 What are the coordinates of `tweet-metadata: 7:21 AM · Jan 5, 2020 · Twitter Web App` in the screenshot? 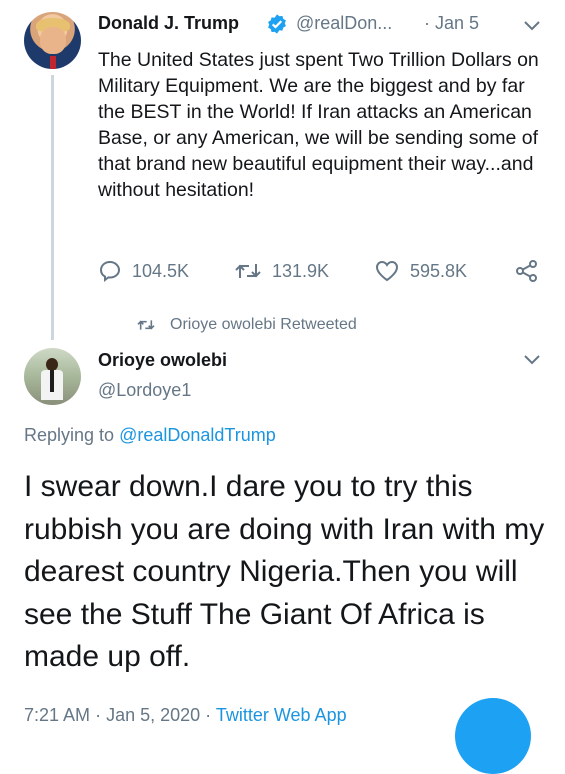 It's located at (185, 715).